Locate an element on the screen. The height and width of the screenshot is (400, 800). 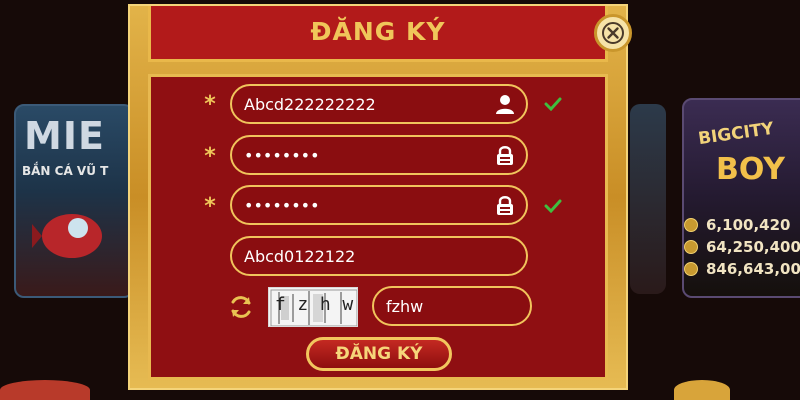
captcha-input is located at coordinates (454, 306).